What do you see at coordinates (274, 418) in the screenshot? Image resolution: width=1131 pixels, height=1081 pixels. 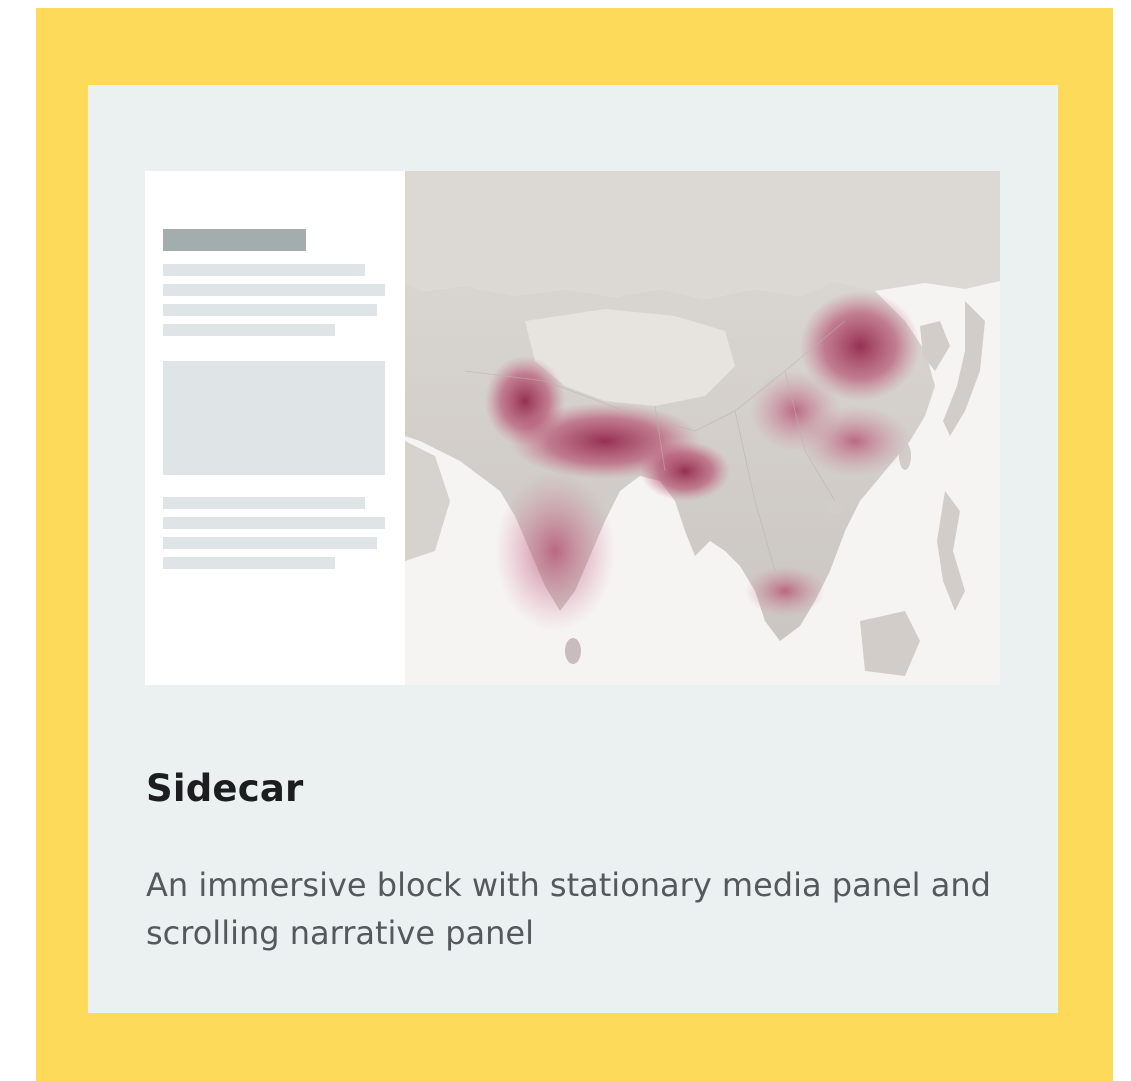 I see `placeholder-media-box` at bounding box center [274, 418].